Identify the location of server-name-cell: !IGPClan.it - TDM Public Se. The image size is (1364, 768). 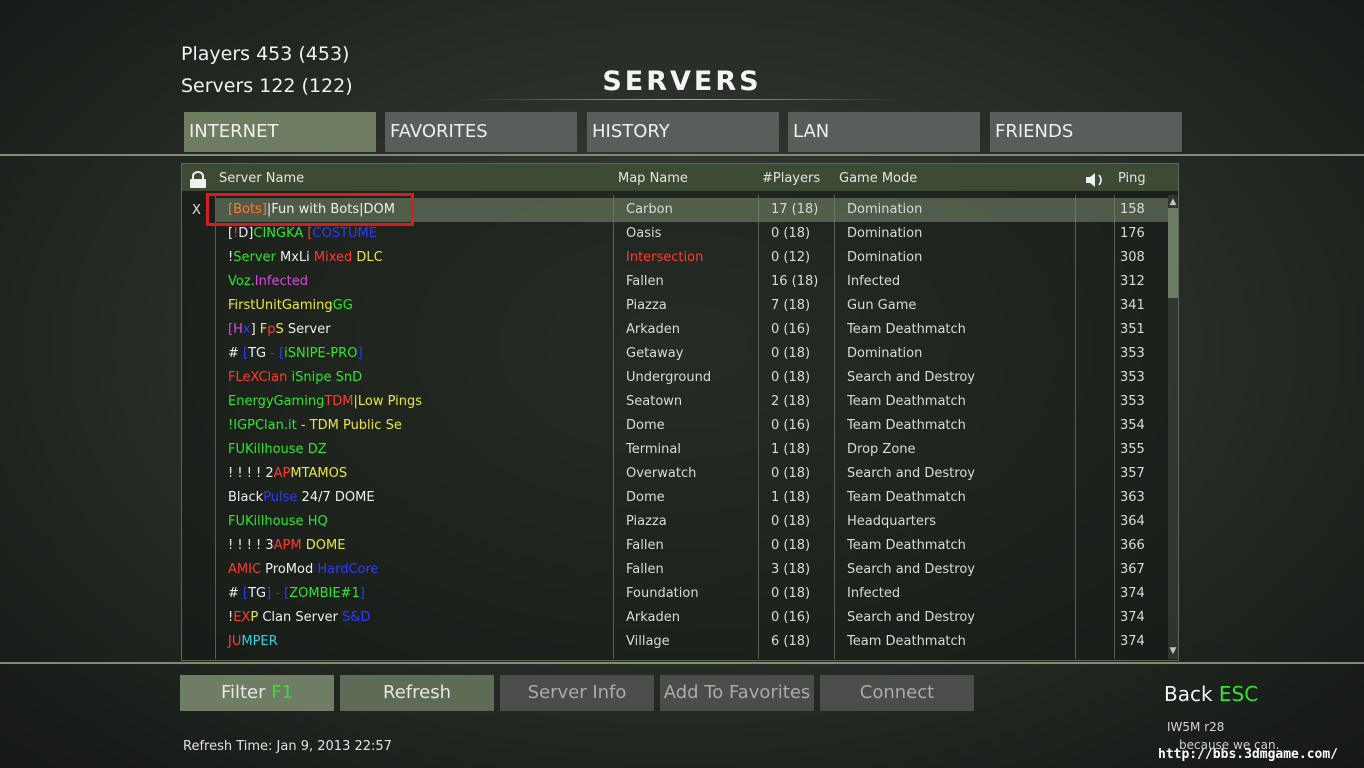
(315, 426).